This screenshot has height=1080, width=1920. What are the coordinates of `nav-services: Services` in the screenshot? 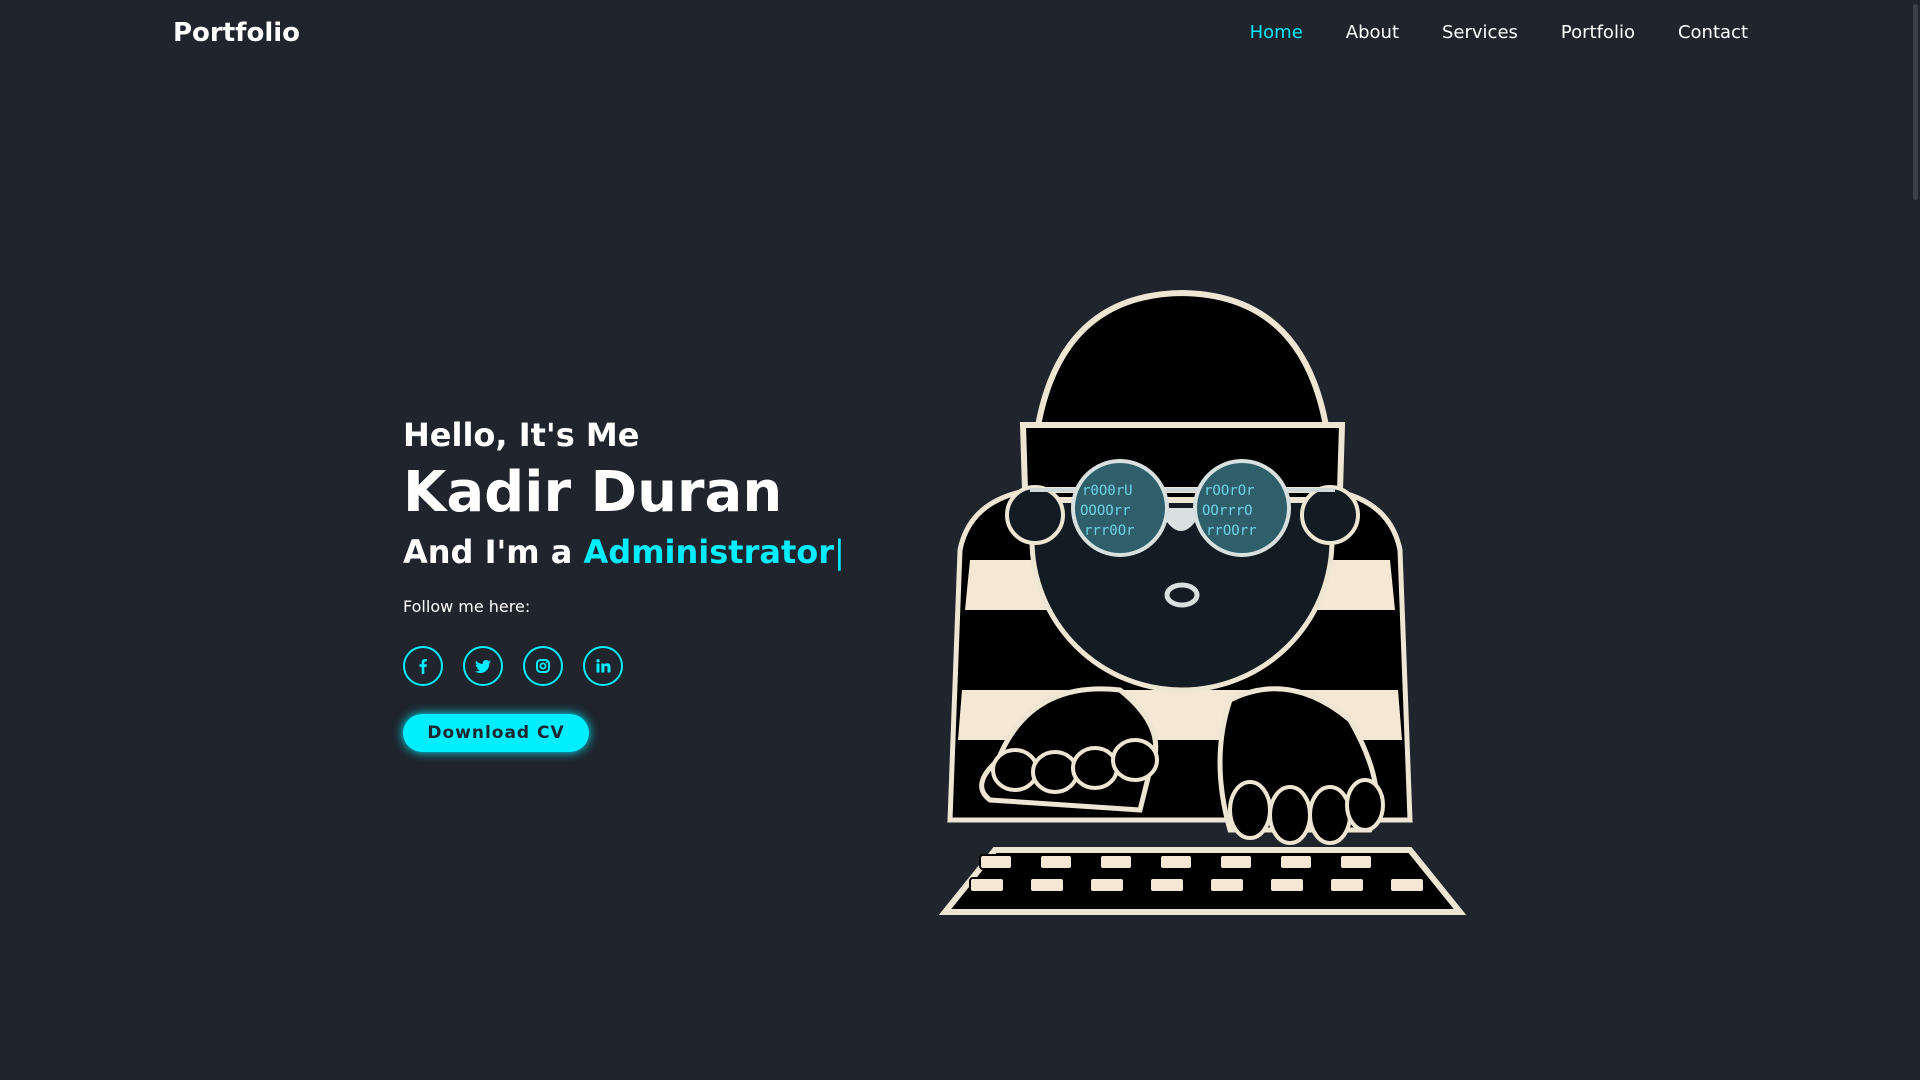 It's located at (1480, 32).